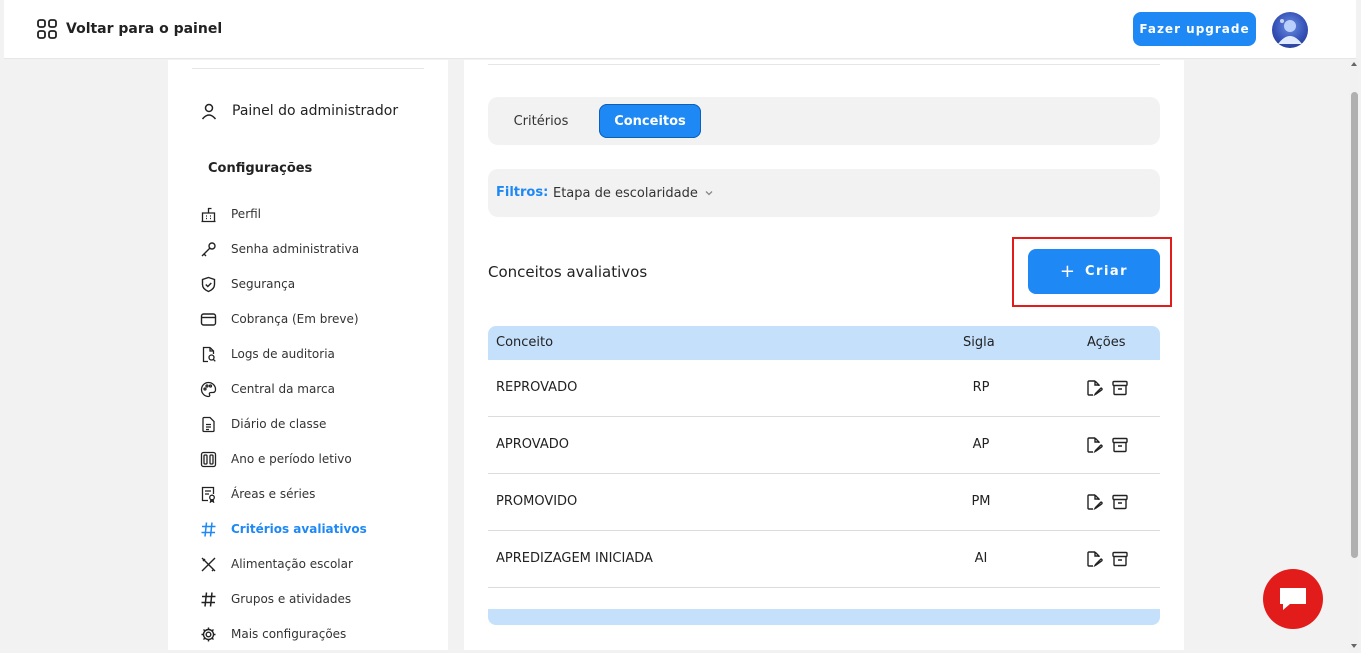 The image size is (1361, 653). What do you see at coordinates (650, 121) in the screenshot?
I see `tab-conceitos: Conceitos` at bounding box center [650, 121].